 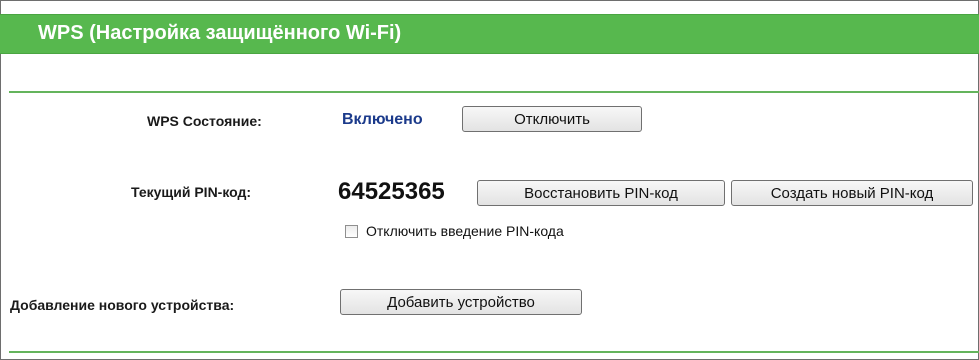 What do you see at coordinates (552, 119) in the screenshot?
I see `disable-wps-button: Отключить` at bounding box center [552, 119].